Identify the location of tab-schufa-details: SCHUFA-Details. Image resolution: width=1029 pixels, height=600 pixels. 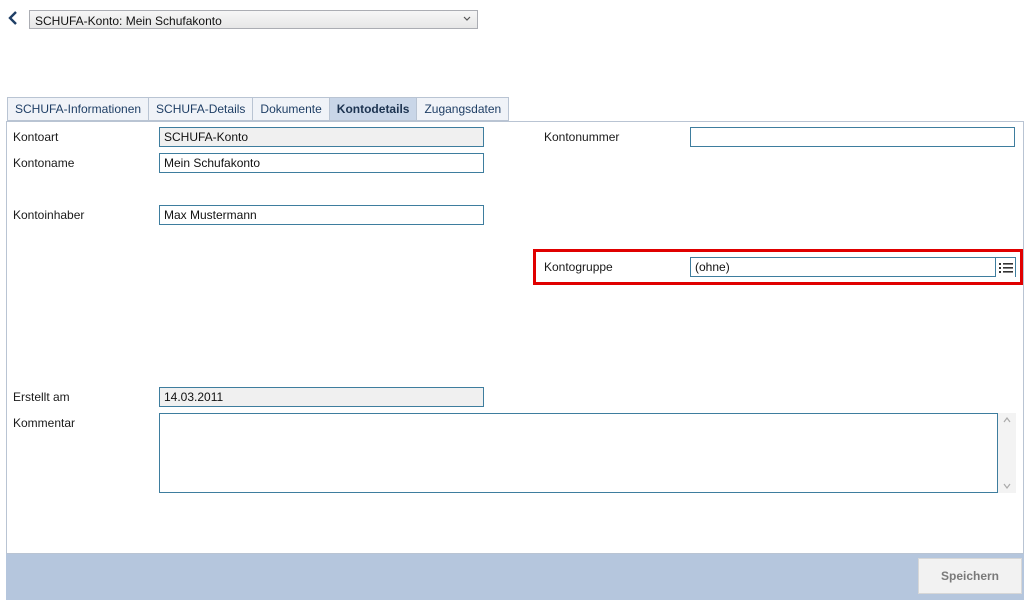
(200, 109).